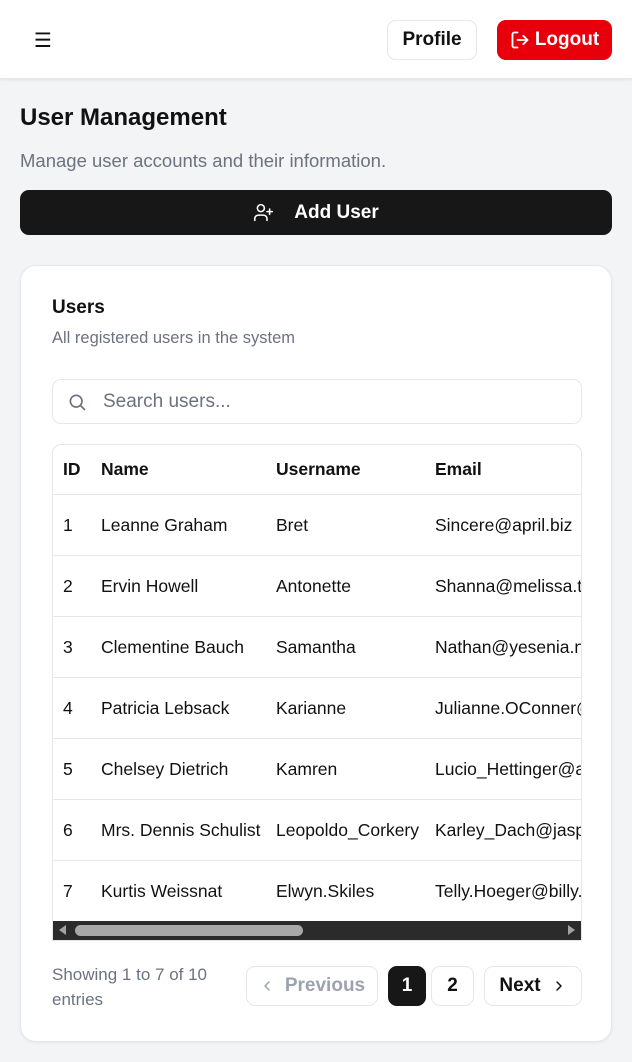 The height and width of the screenshot is (1062, 632). Describe the element at coordinates (558, 986) in the screenshot. I see `chevron-right-icon` at that location.